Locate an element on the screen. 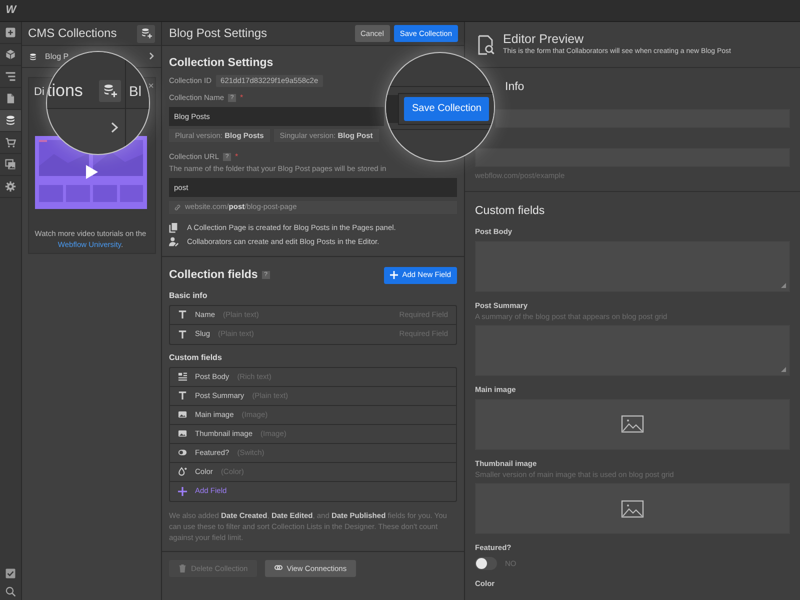 The height and width of the screenshot is (600, 800). trash-icon is located at coordinates (182, 569).